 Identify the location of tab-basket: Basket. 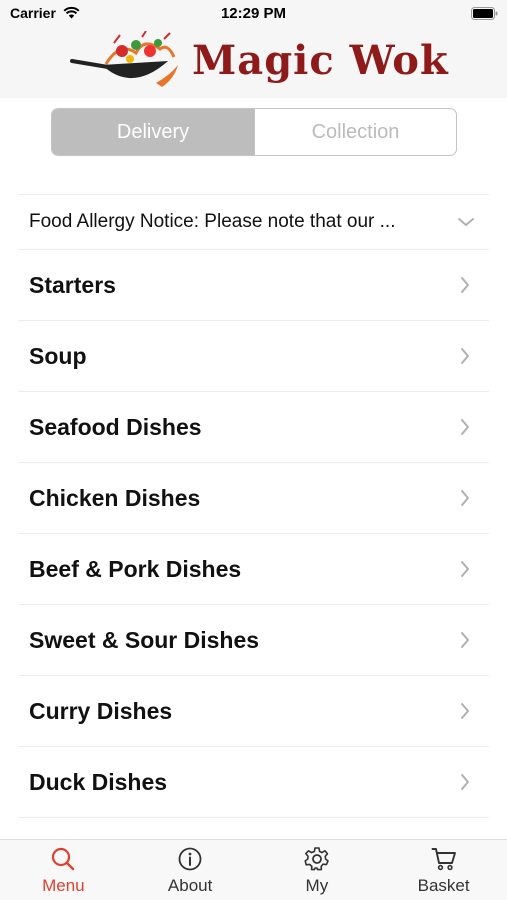
(443, 870).